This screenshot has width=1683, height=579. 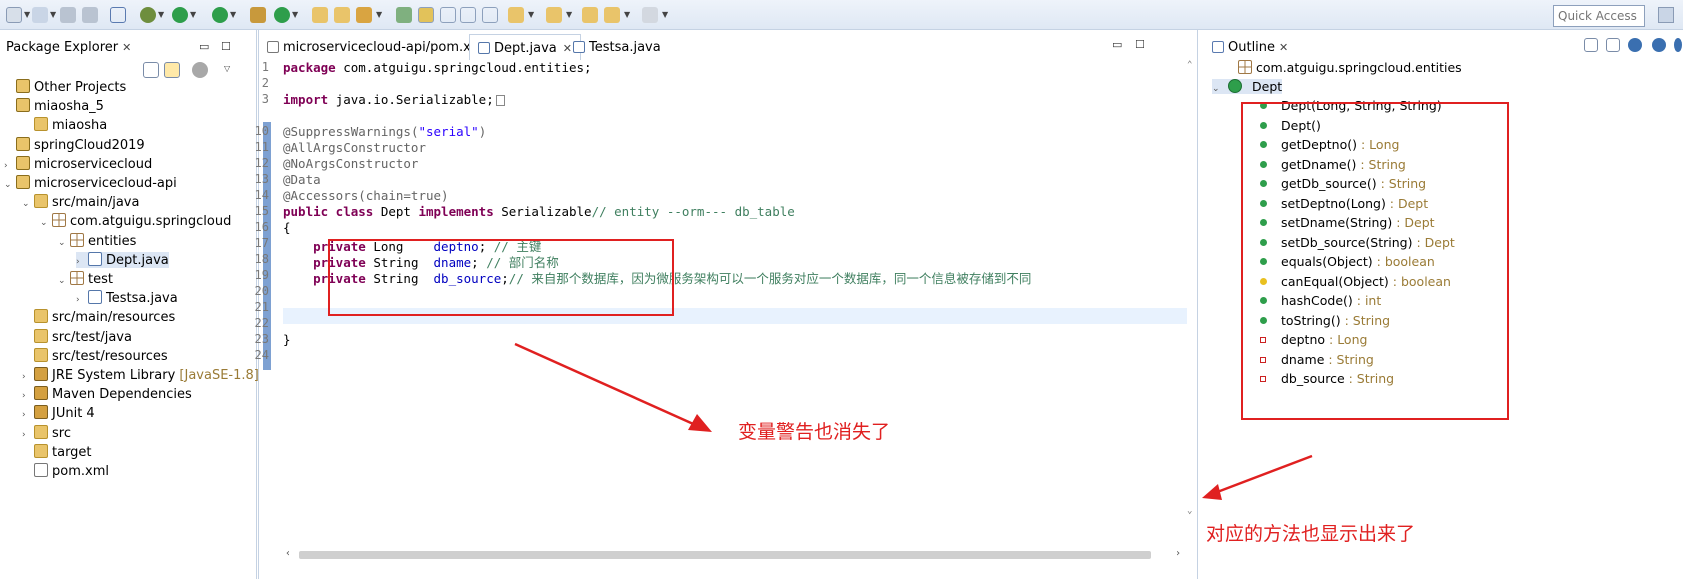 I want to click on new-java-package-icon, so click(x=258, y=15).